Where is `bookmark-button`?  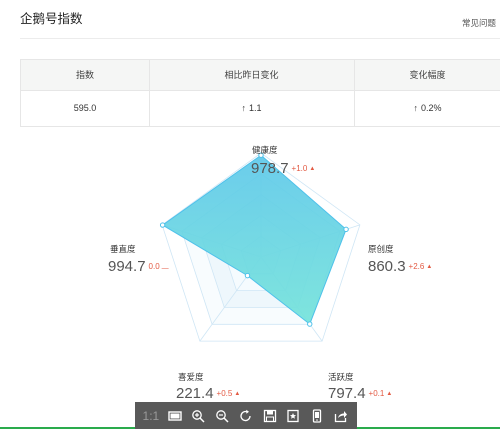
bookmark-button is located at coordinates (293, 416).